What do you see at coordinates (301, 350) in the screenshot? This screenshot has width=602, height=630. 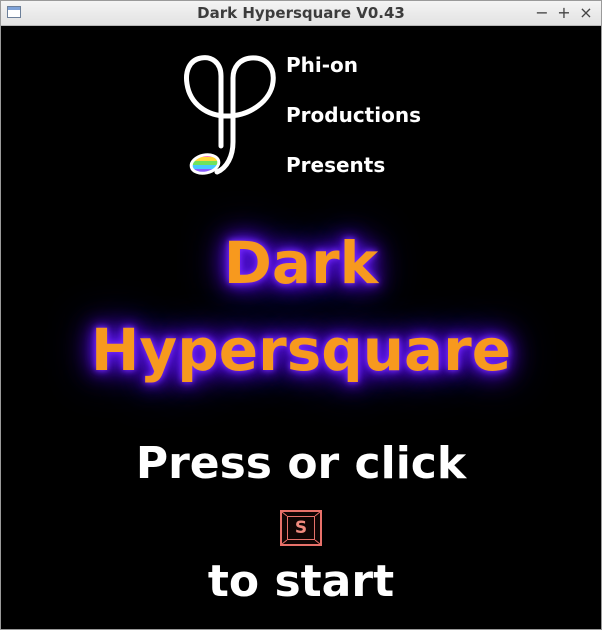 I see `game-title-line-2: Hypersquare` at bounding box center [301, 350].